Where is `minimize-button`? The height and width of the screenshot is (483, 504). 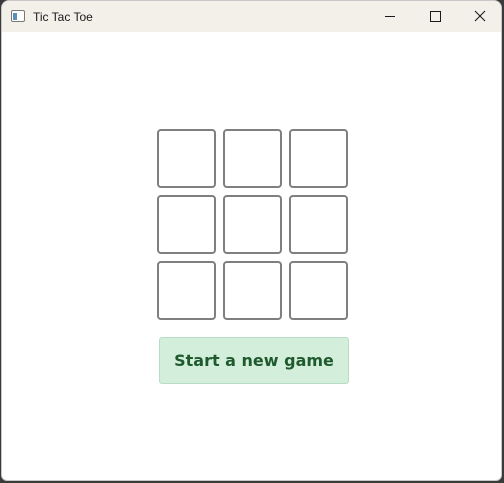 minimize-button is located at coordinates (389, 16).